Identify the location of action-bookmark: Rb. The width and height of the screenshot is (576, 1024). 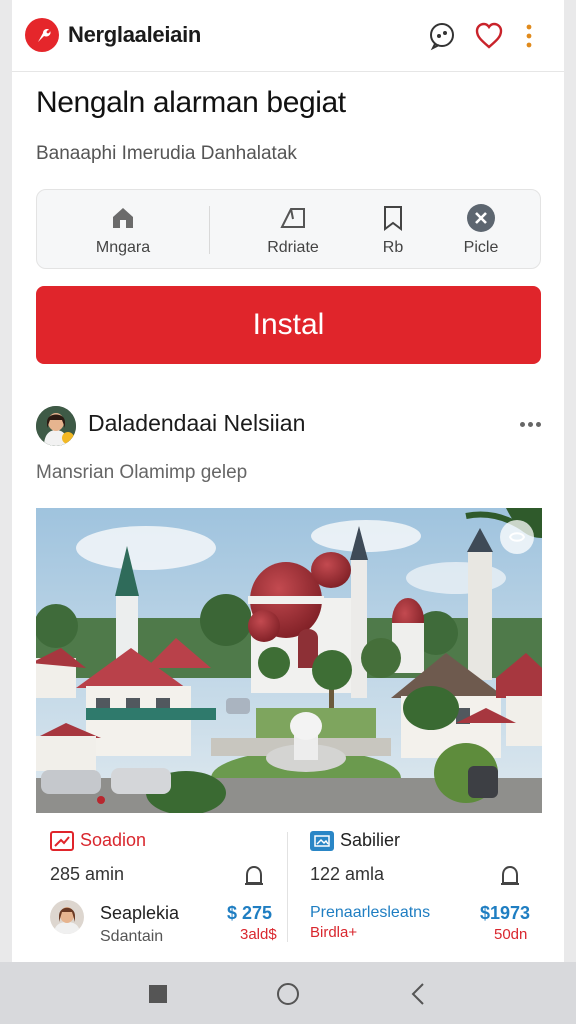
(393, 230).